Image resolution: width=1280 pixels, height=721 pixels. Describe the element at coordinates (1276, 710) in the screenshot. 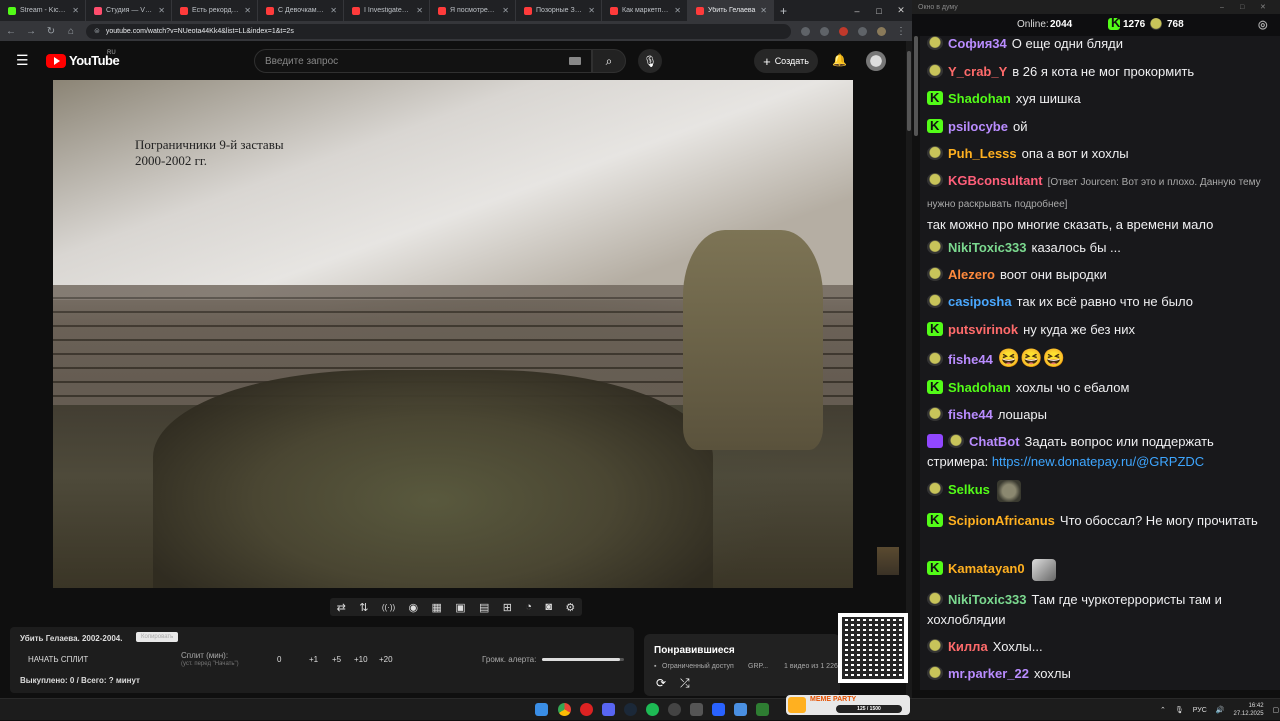

I see `notifications-icon: ▢` at that location.